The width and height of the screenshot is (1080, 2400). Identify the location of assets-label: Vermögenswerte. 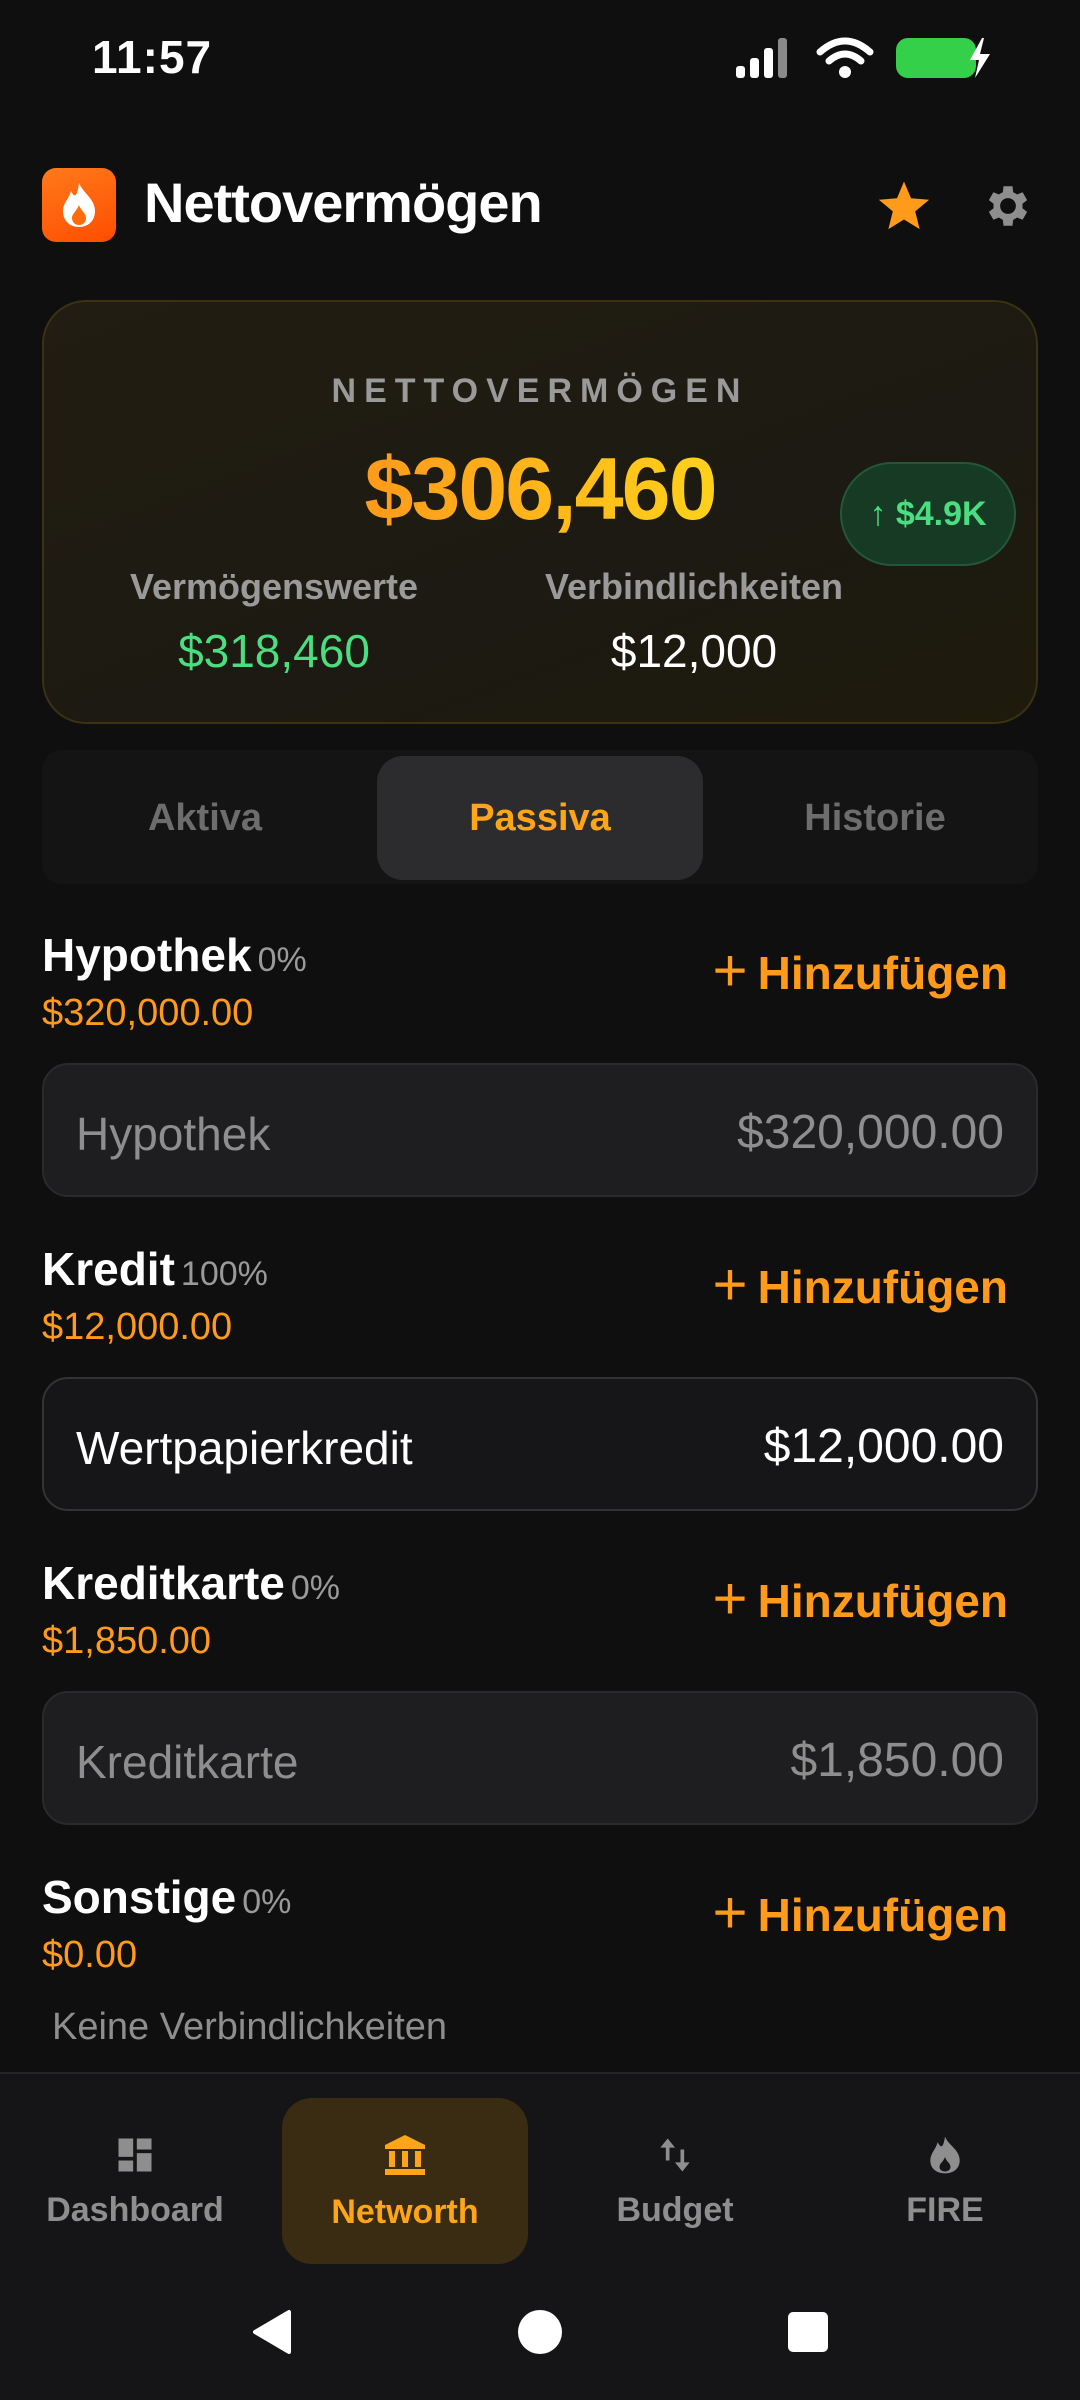
(274, 586).